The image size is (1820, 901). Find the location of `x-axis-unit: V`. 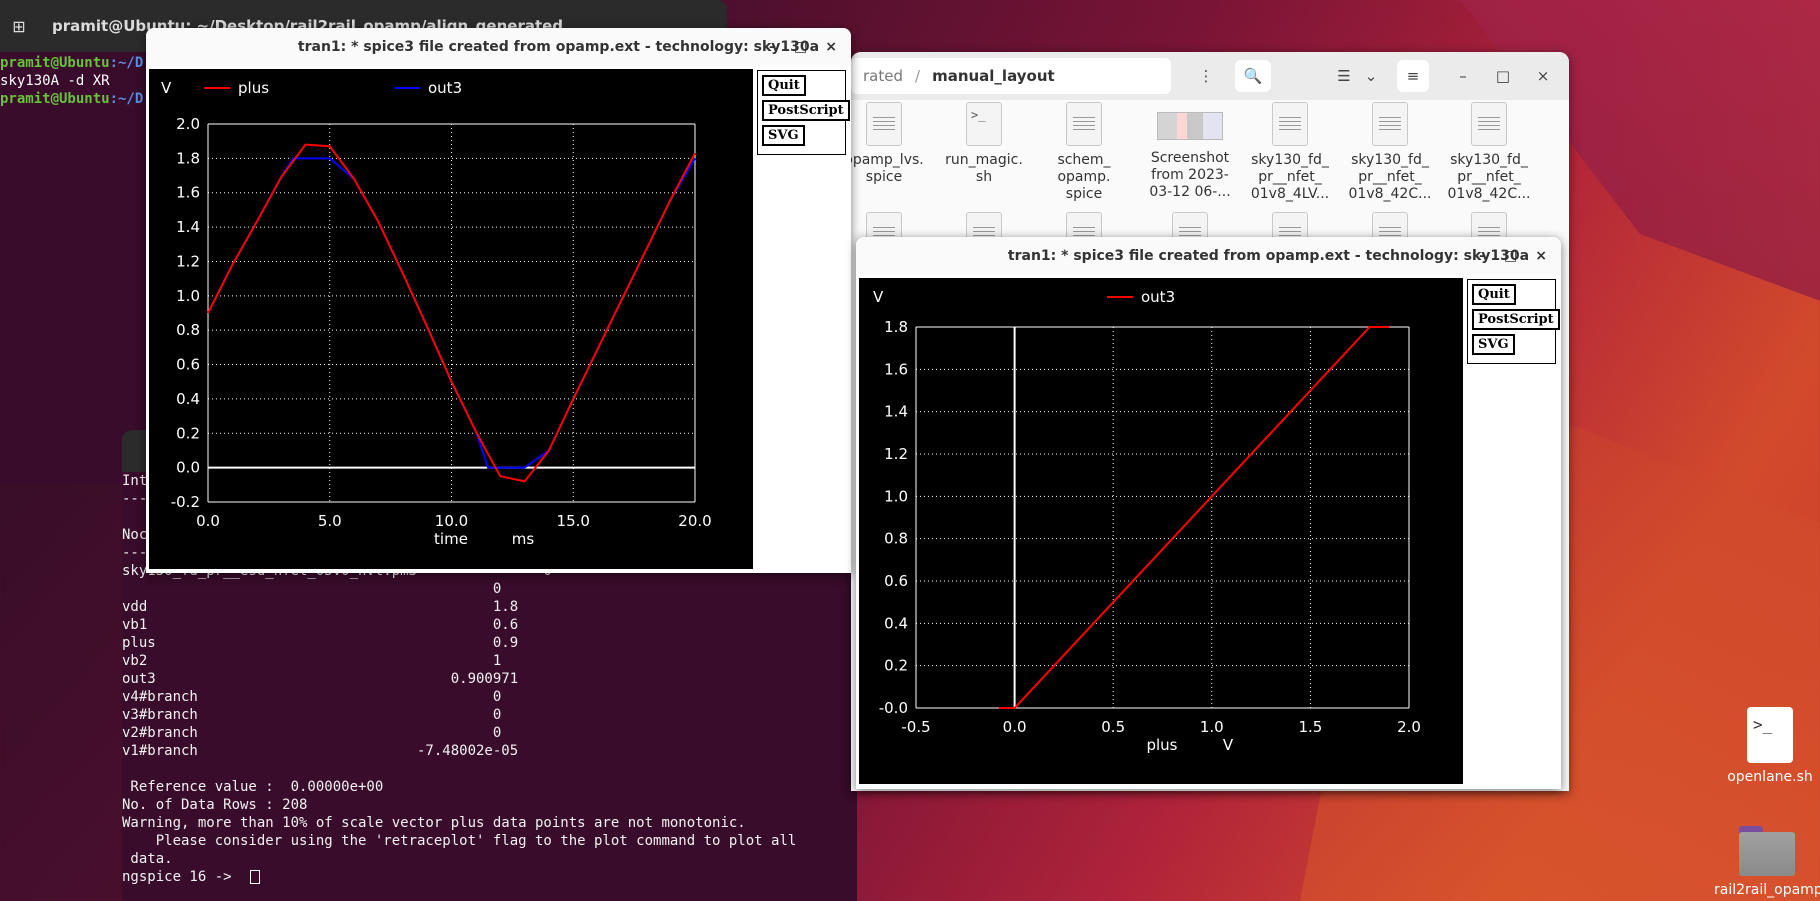

x-axis-unit: V is located at coordinates (1228, 745).